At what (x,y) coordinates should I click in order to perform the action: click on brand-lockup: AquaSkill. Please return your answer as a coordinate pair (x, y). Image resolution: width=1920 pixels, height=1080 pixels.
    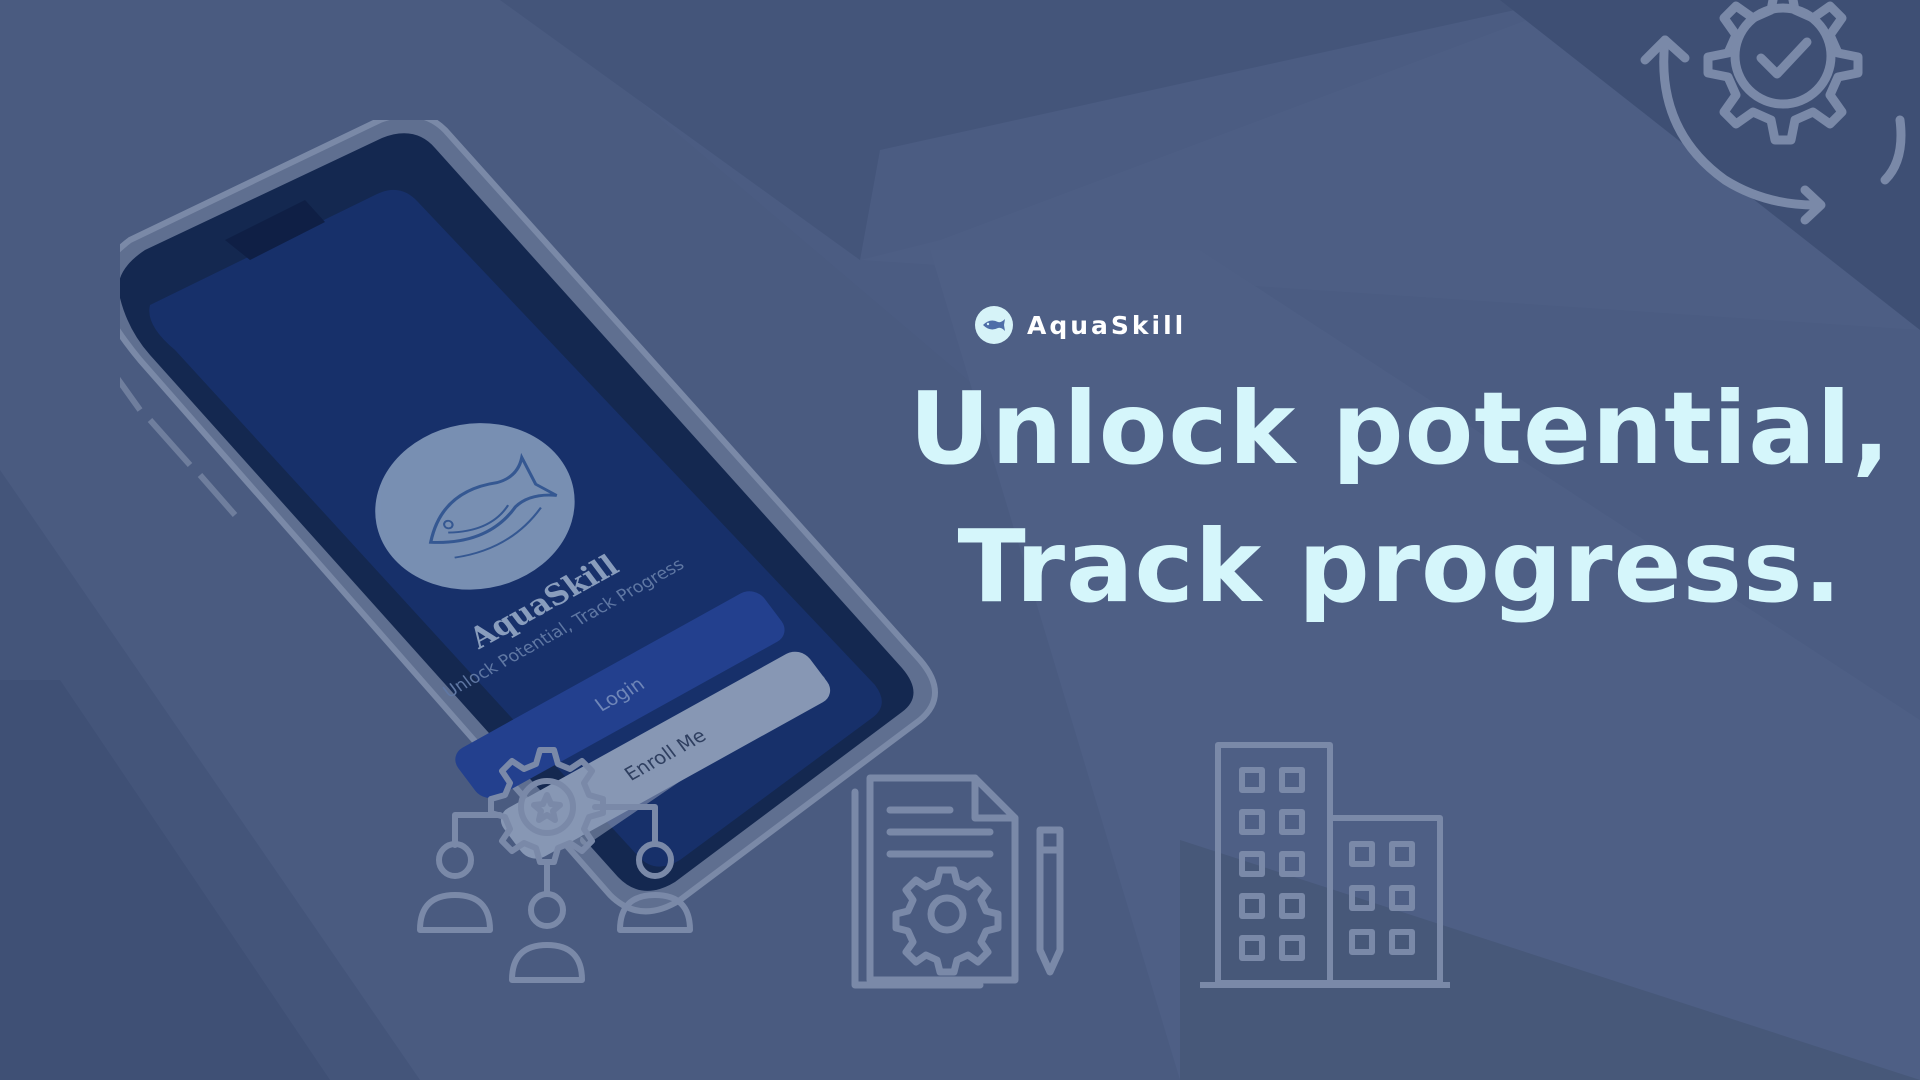
    Looking at the image, I should click on (1080, 325).